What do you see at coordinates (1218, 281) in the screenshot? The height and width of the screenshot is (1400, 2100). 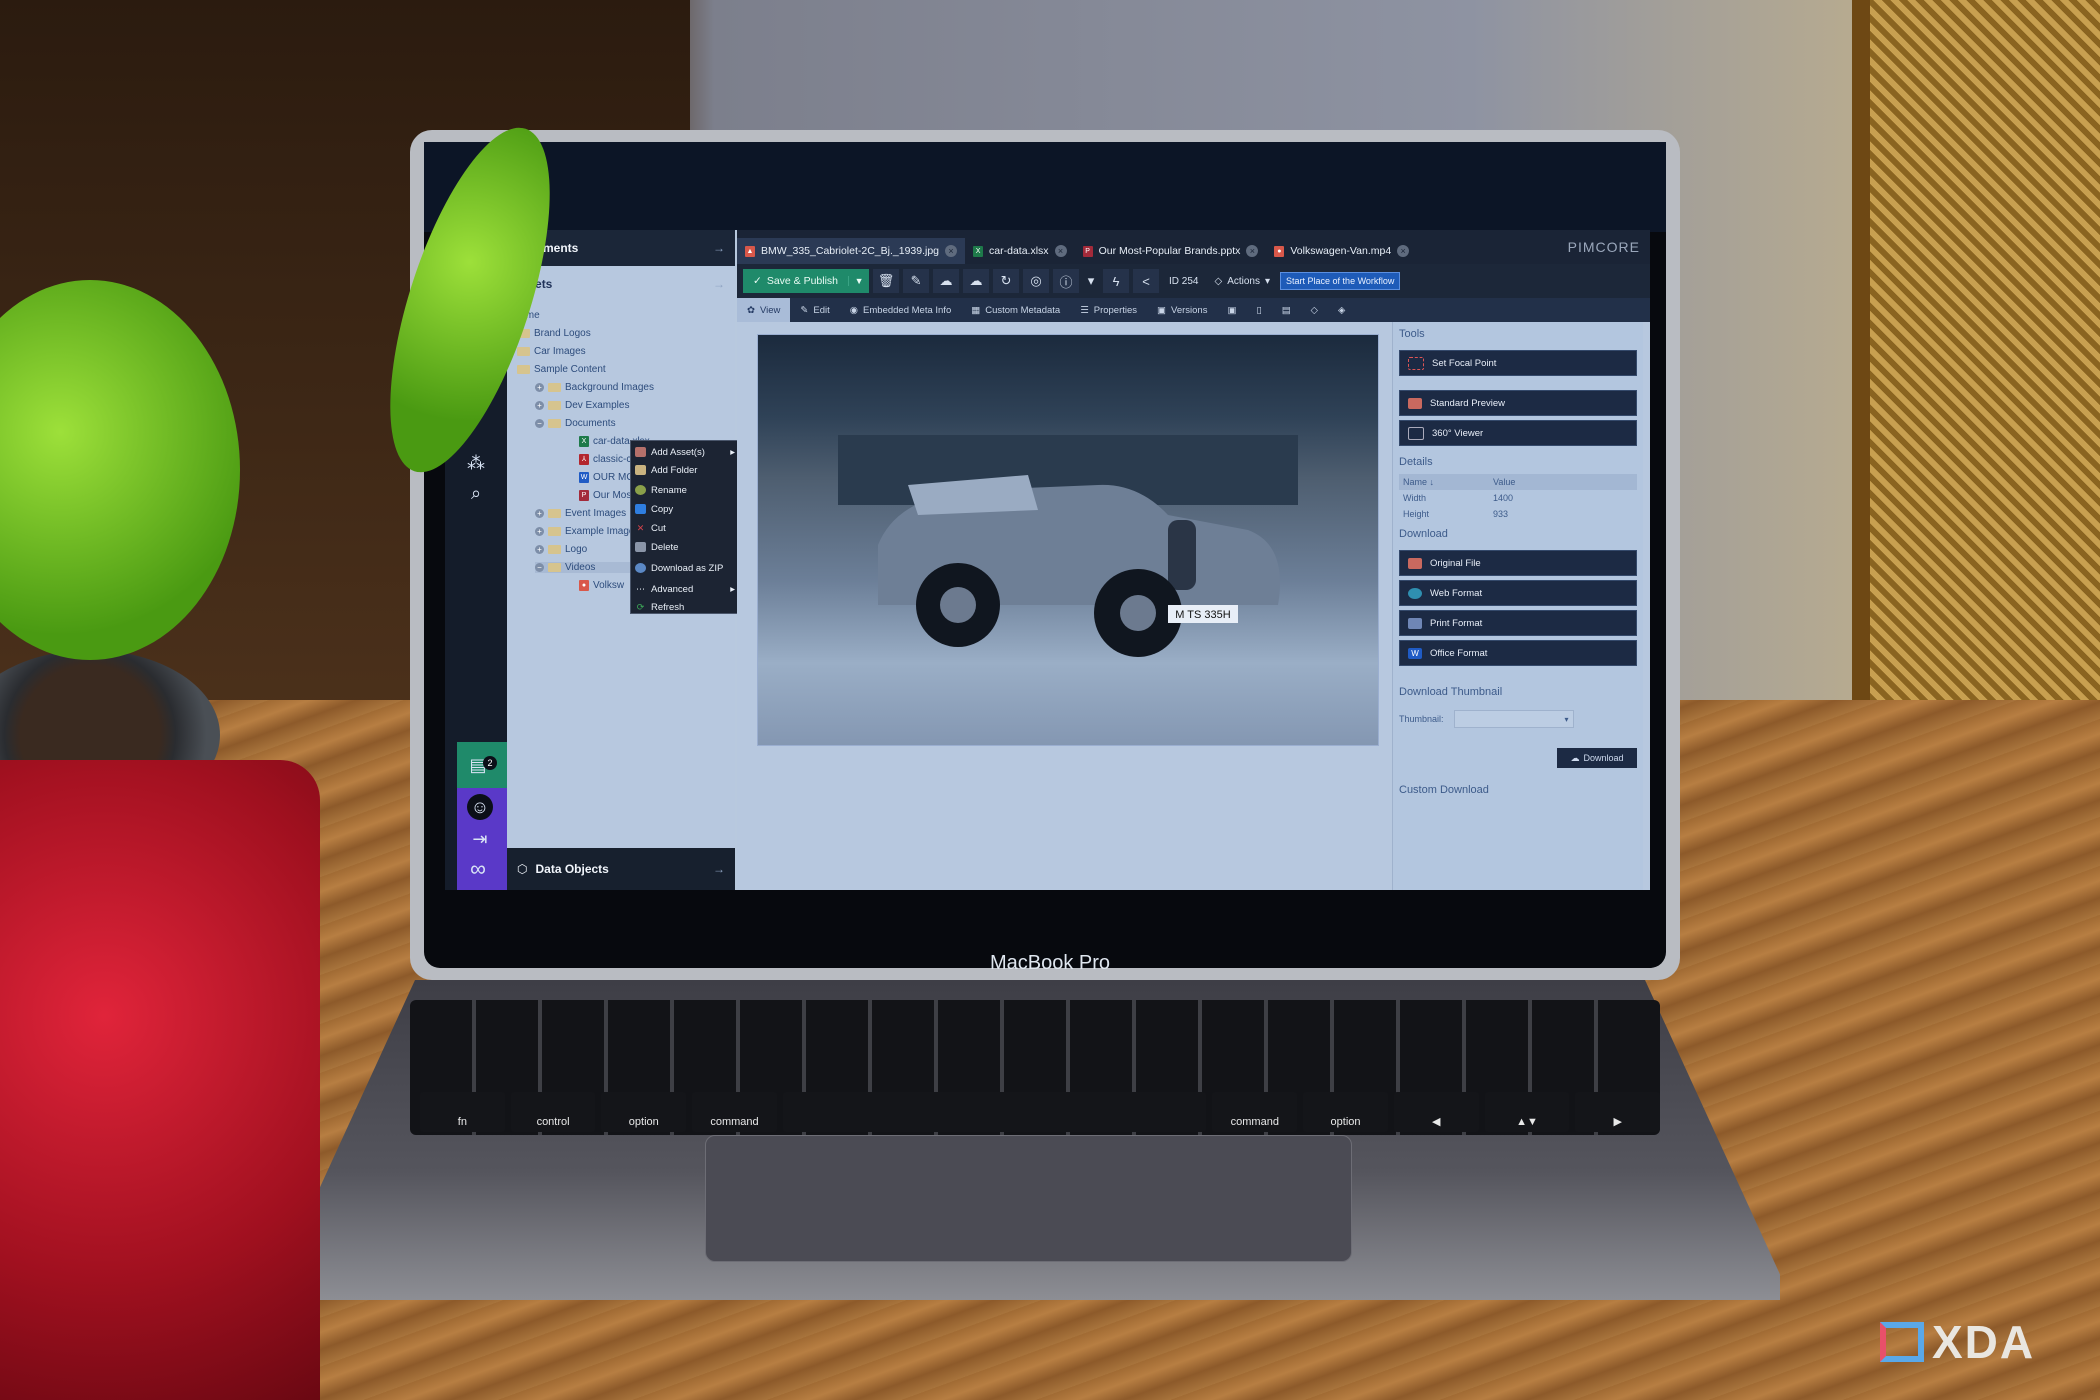 I see `workflow-diamond-icon: ◇` at bounding box center [1218, 281].